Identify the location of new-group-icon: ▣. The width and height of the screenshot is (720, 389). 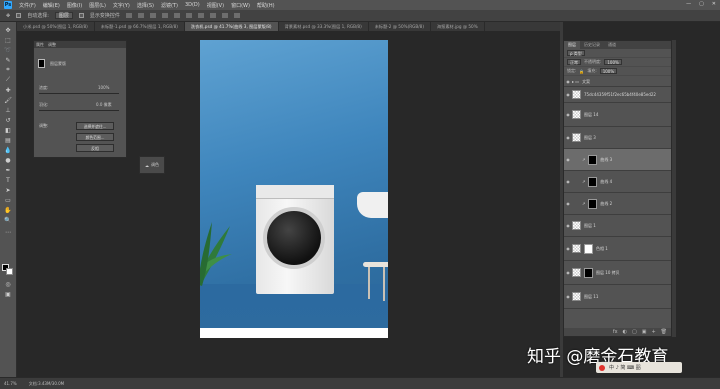
(644, 332).